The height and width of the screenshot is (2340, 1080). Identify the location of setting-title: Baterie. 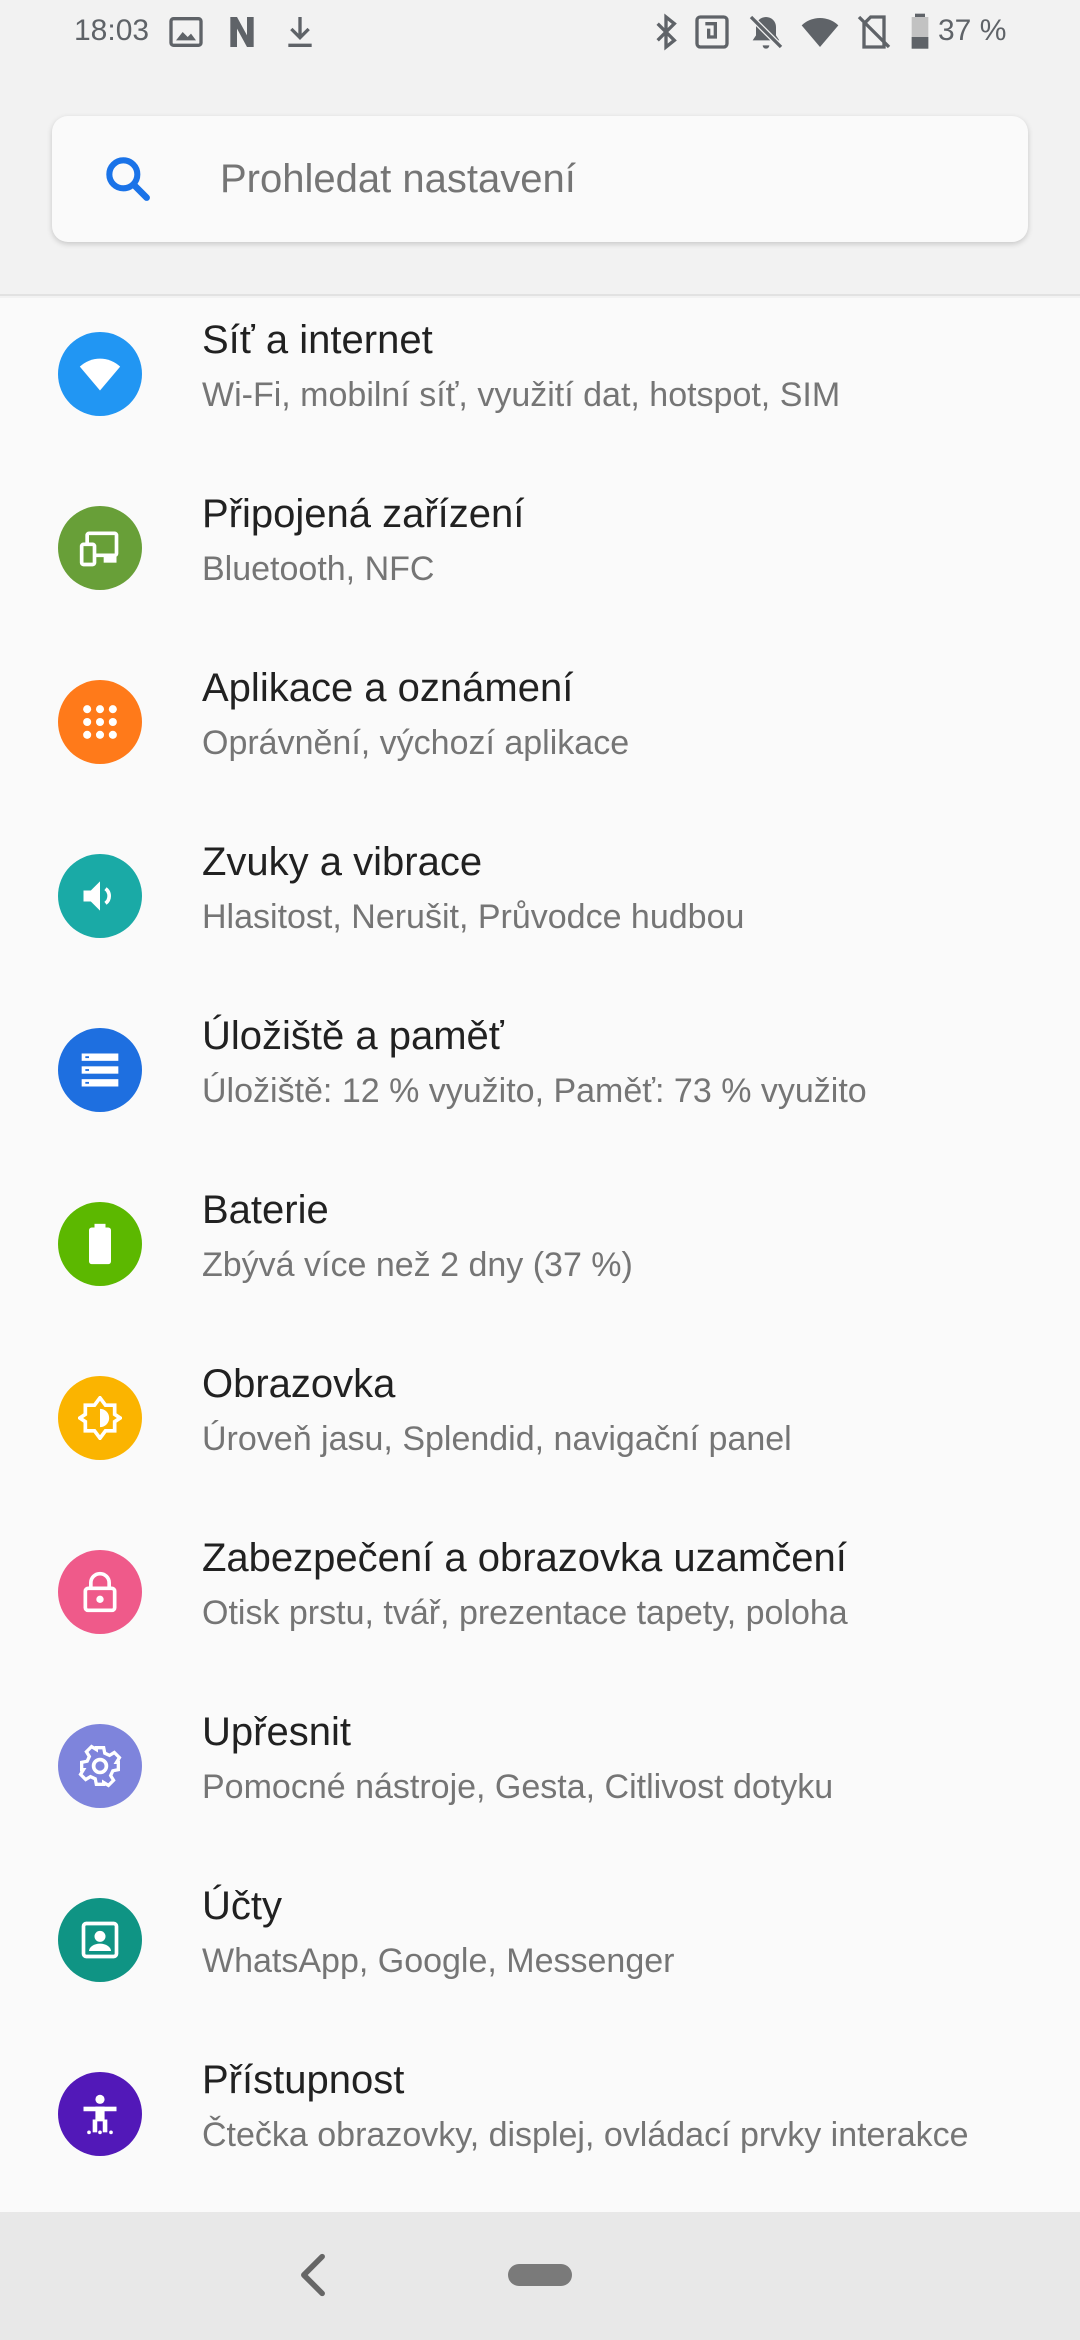
(265, 1210).